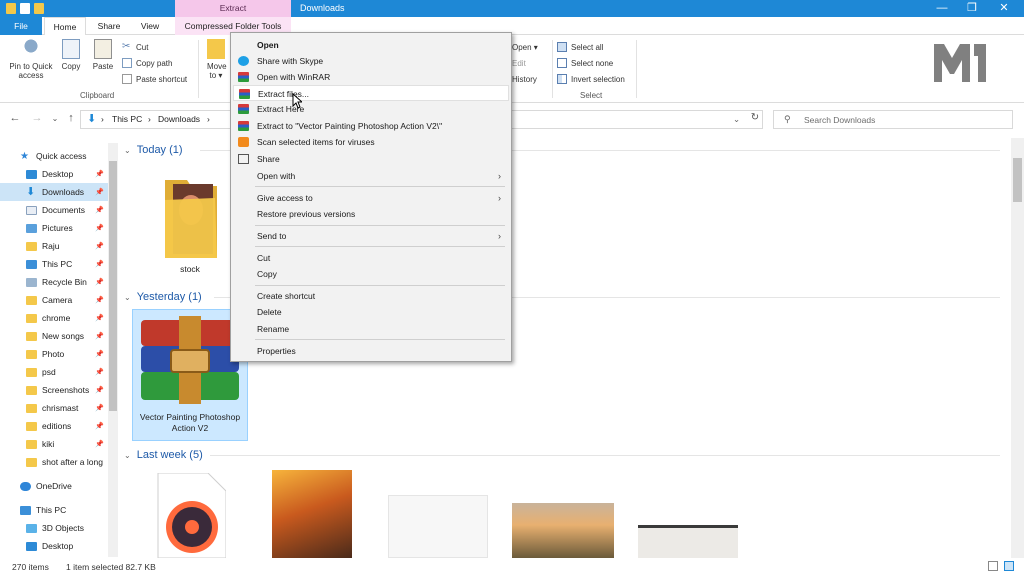  Describe the element at coordinates (65, 26) in the screenshot. I see `tab-home: Home` at that location.